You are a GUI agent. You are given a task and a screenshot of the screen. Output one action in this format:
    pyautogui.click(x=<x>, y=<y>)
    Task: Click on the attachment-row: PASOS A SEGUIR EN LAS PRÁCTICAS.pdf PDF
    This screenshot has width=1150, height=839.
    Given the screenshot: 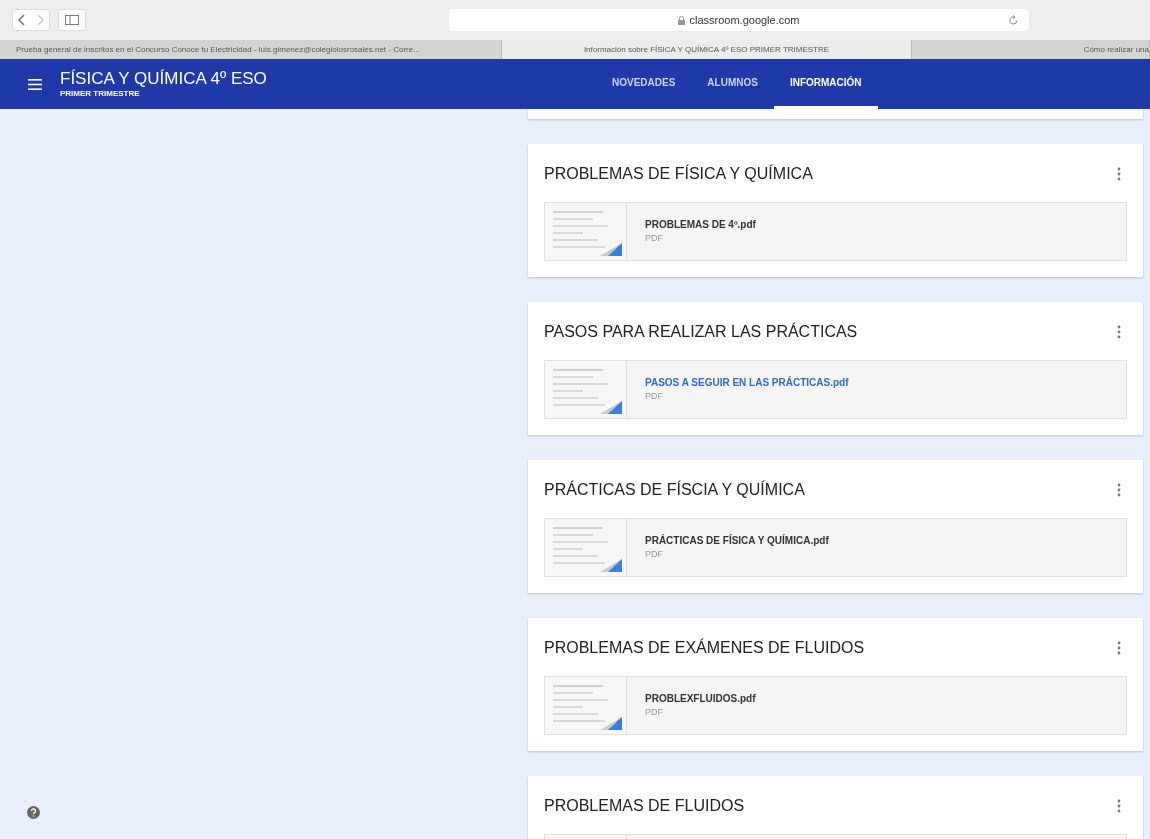 What is the action you would take?
    pyautogui.click(x=835, y=389)
    